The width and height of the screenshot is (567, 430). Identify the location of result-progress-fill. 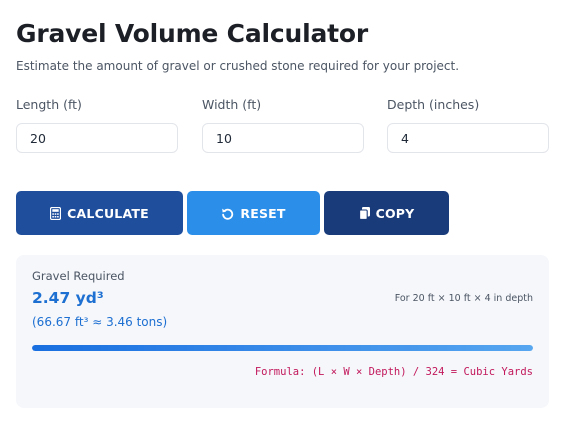
(282, 348).